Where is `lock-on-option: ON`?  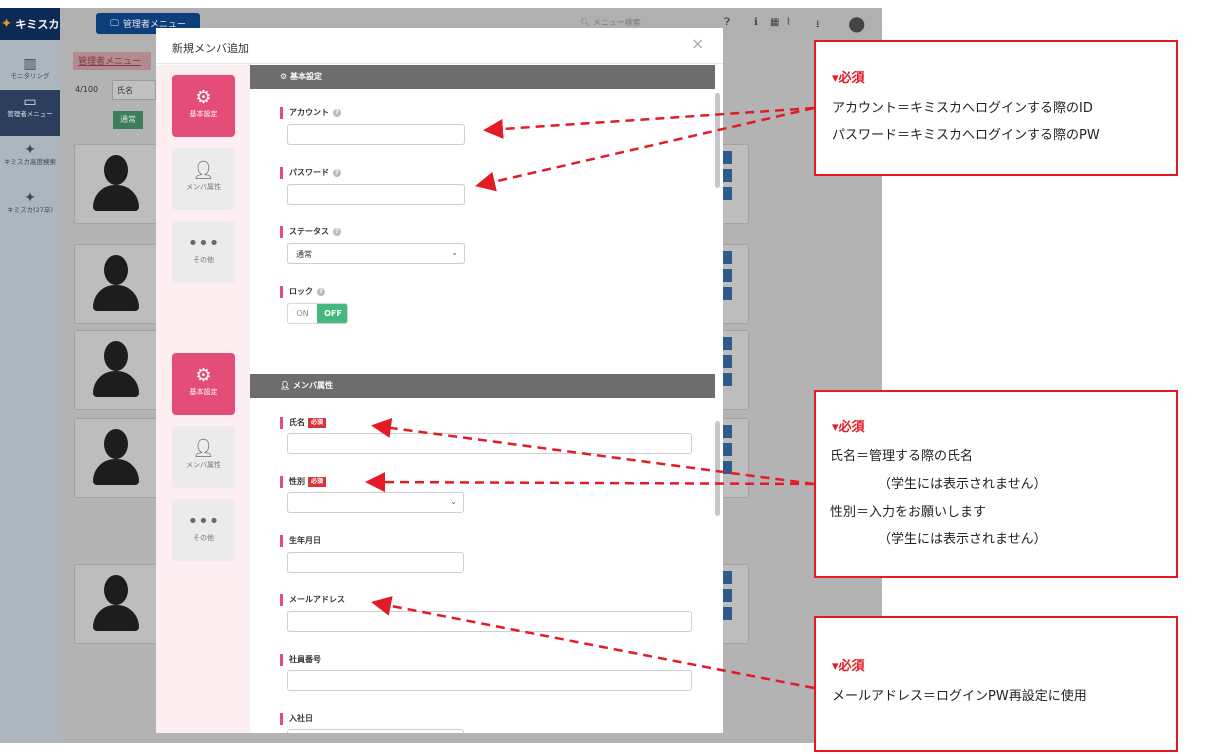
lock-on-option: ON is located at coordinates (302, 313).